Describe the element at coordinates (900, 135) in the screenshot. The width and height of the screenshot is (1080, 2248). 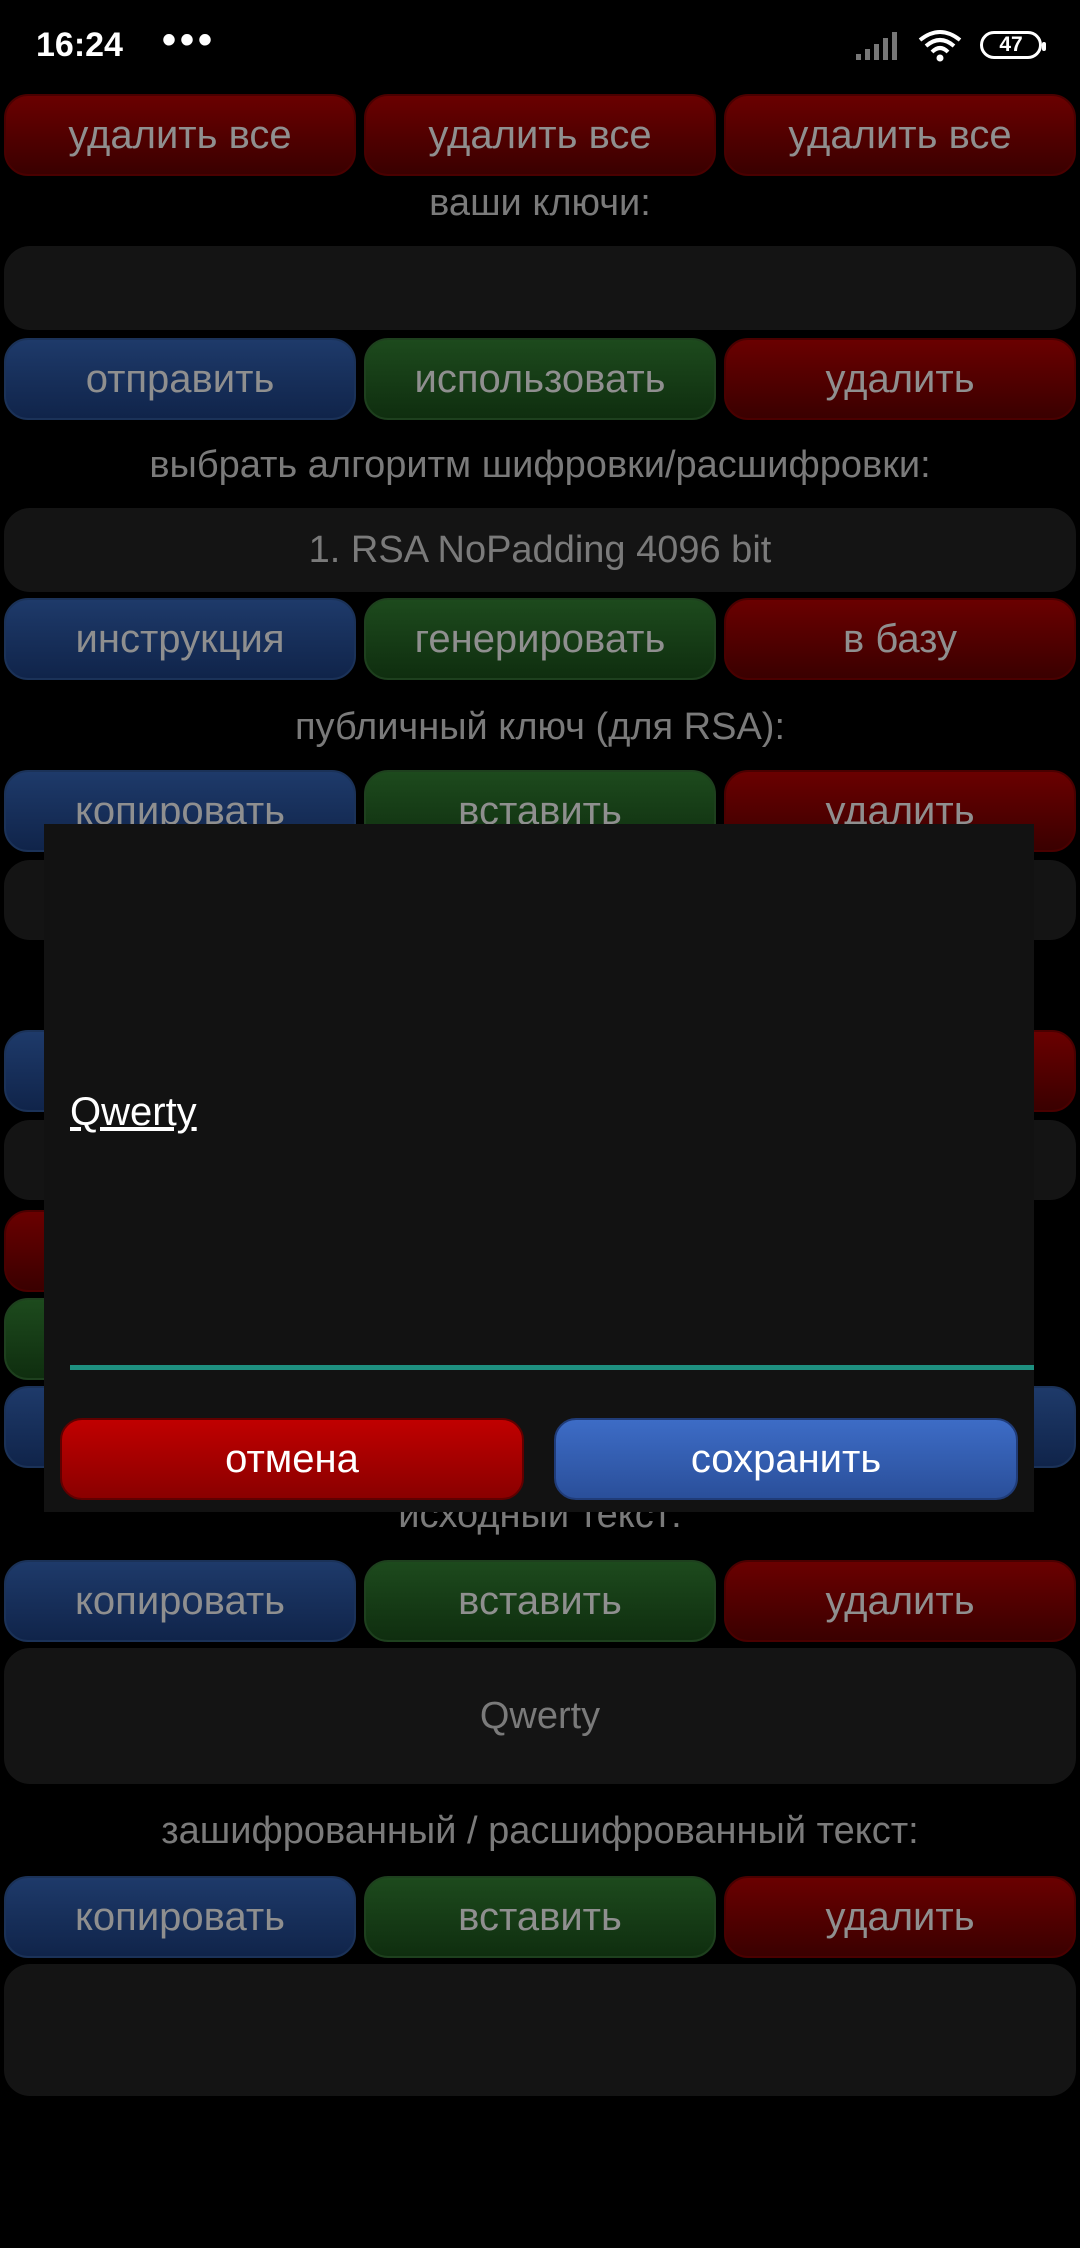
I see `delete-all-button-3: удалить все` at that location.